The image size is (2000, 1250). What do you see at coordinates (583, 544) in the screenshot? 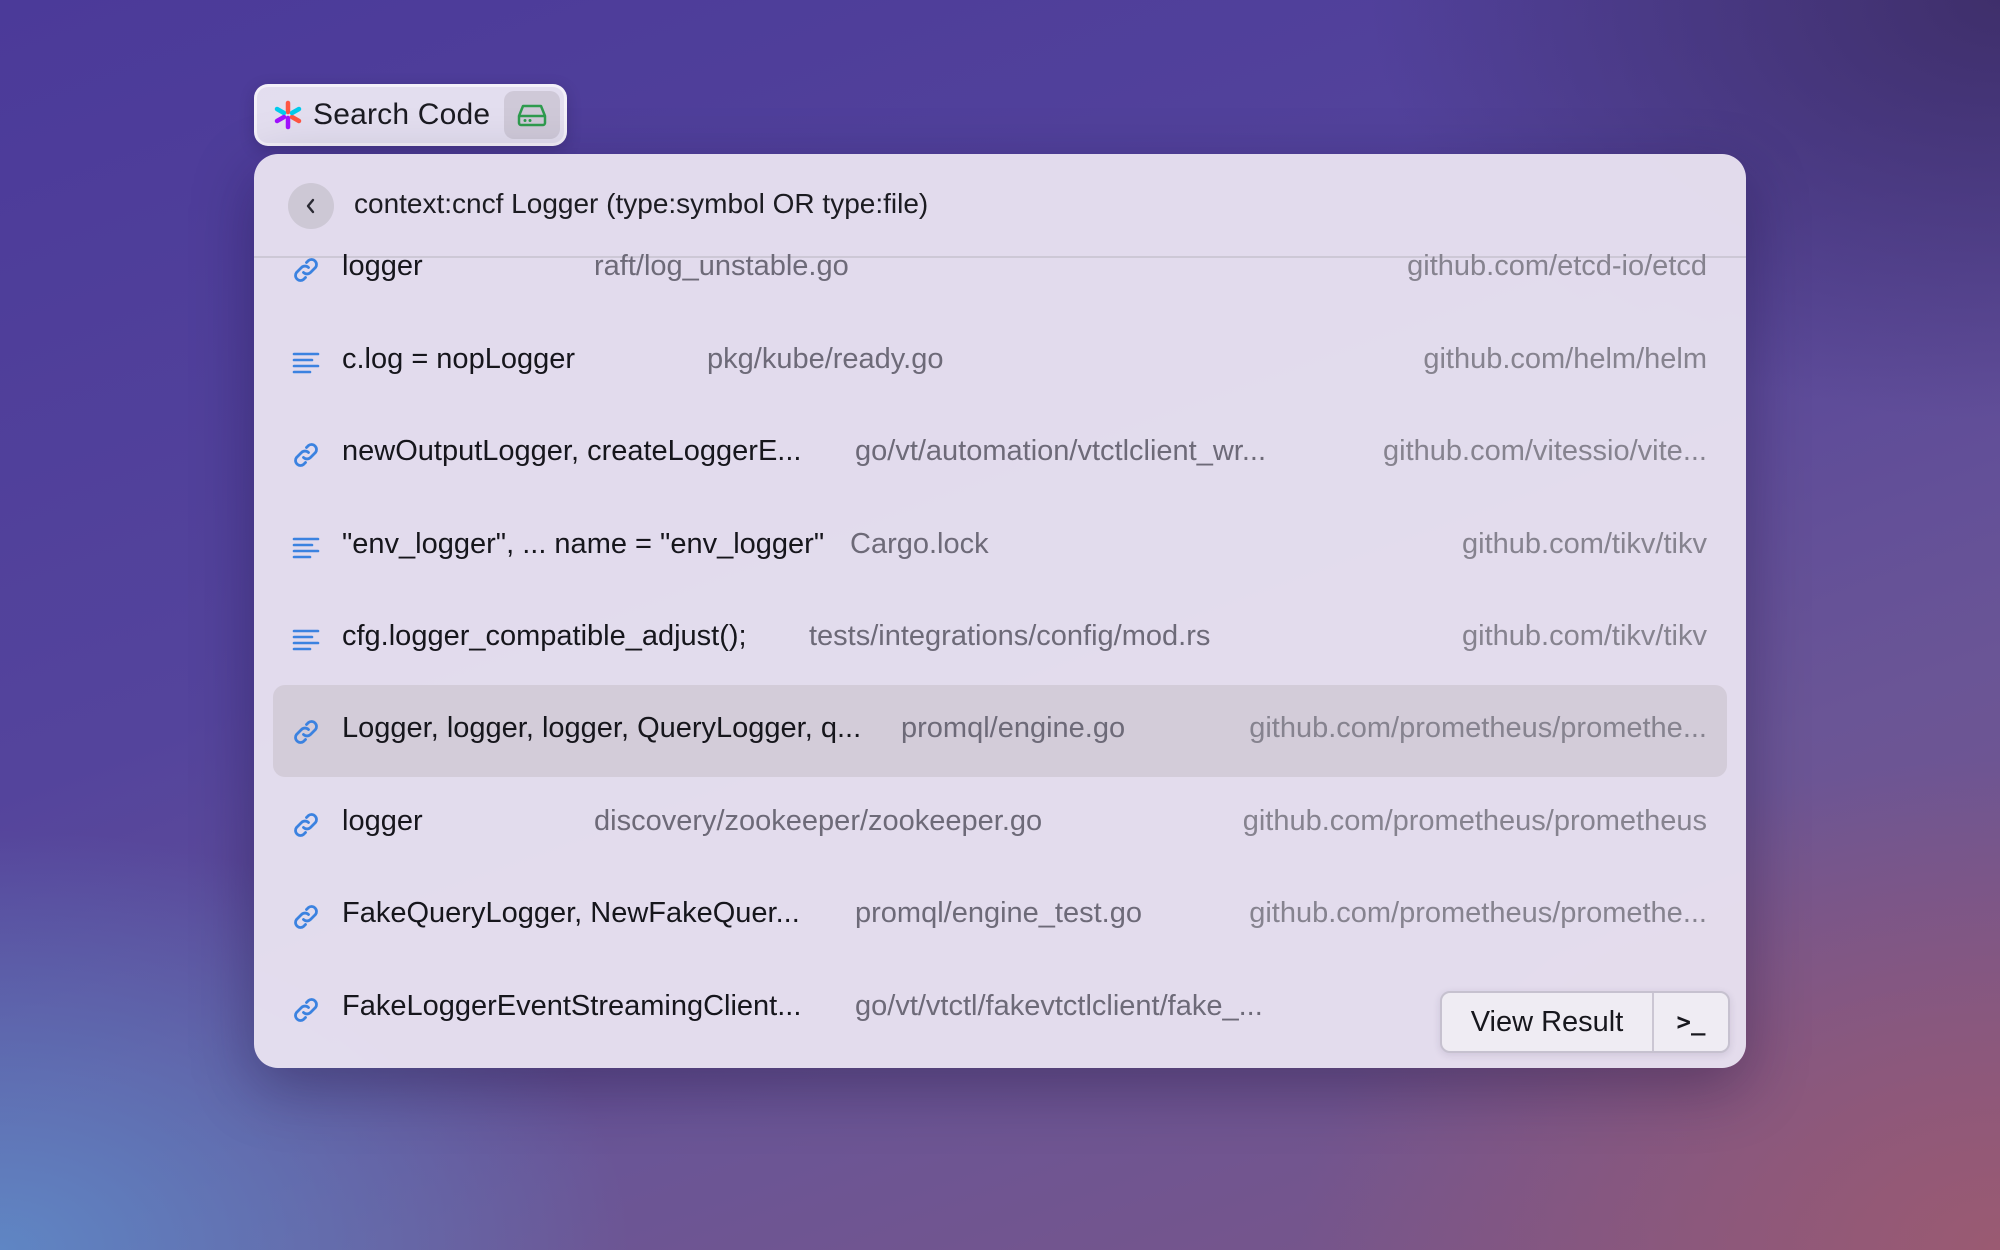
I see `result-title: "env_logger", ... name = "env_logger"` at bounding box center [583, 544].